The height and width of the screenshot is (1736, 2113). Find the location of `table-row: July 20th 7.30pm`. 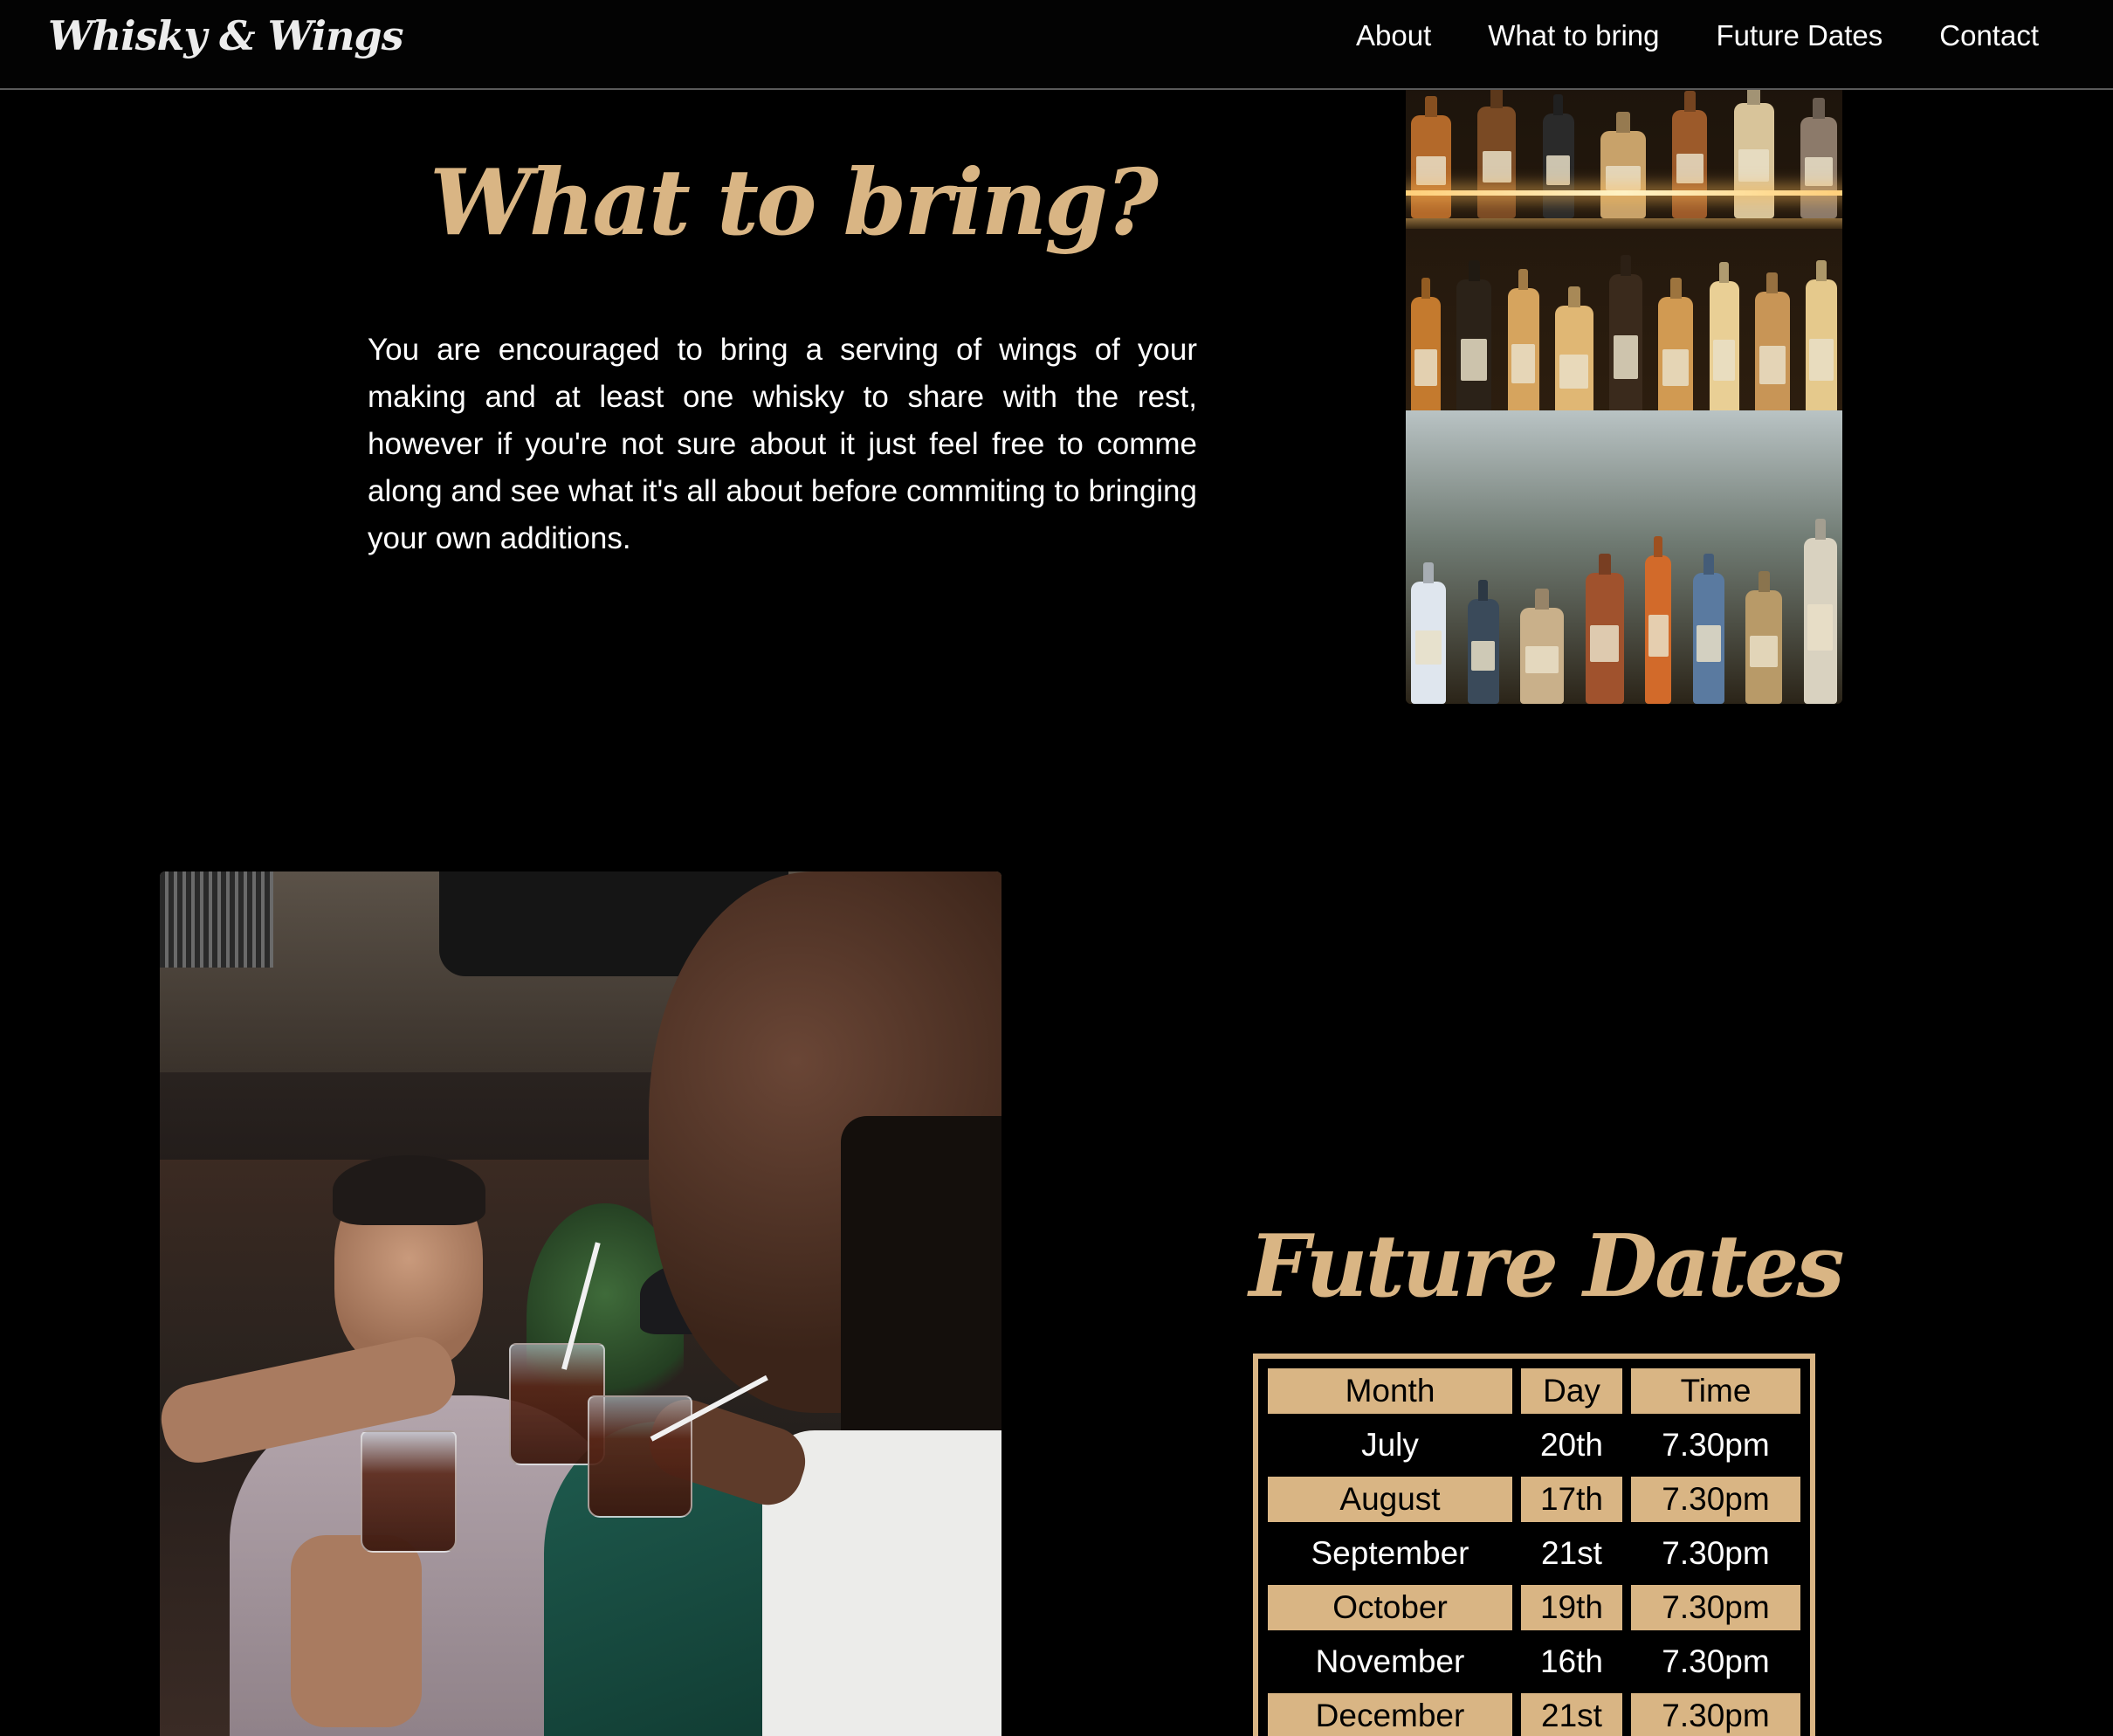

table-row: July 20th 7.30pm is located at coordinates (1534, 1445).